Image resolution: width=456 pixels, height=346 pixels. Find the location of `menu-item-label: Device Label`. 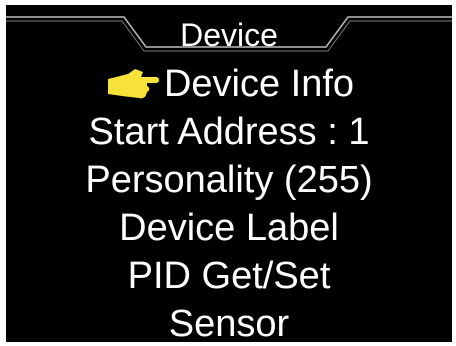

menu-item-label: Device Label is located at coordinates (229, 228).